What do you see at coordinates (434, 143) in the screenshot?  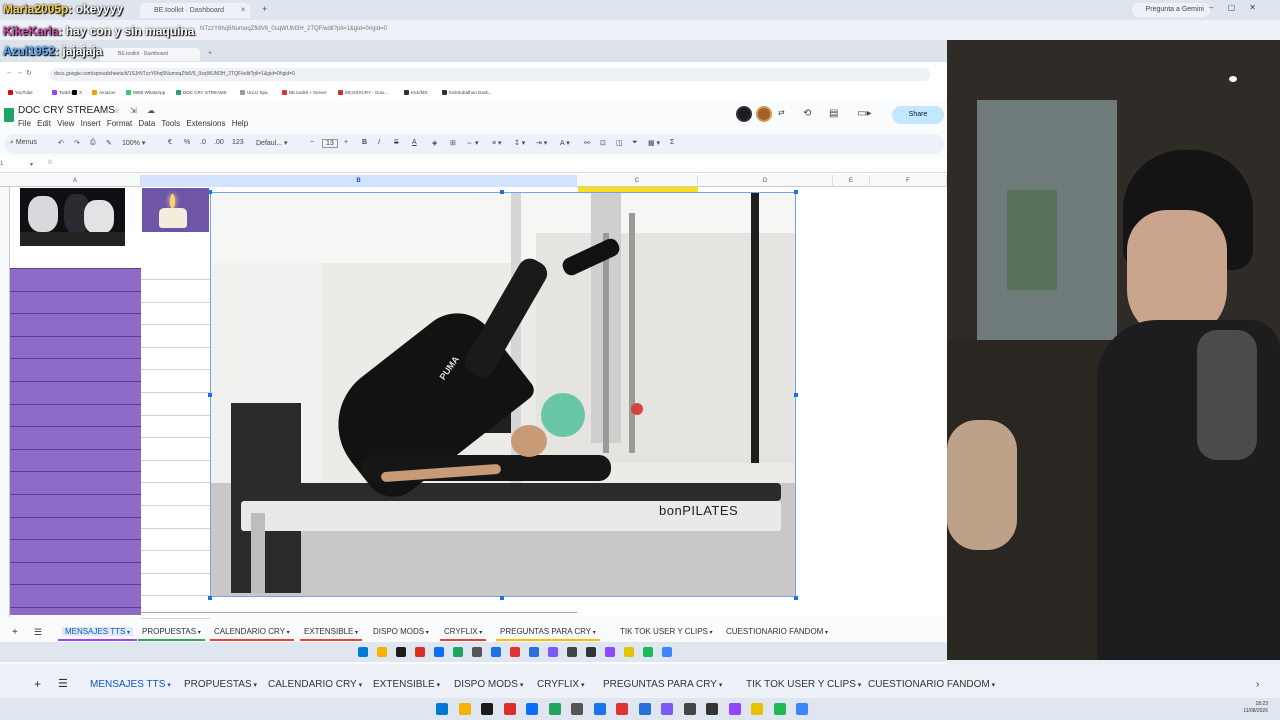 I see `fill-color-icon: ◈` at bounding box center [434, 143].